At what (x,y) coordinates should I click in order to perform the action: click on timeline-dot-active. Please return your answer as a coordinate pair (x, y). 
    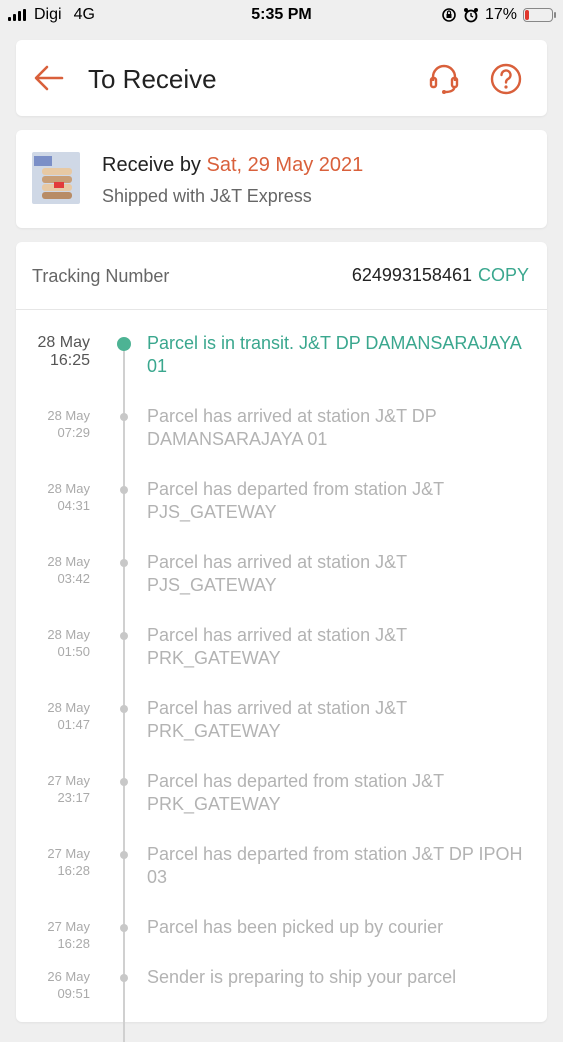
    Looking at the image, I should click on (124, 344).